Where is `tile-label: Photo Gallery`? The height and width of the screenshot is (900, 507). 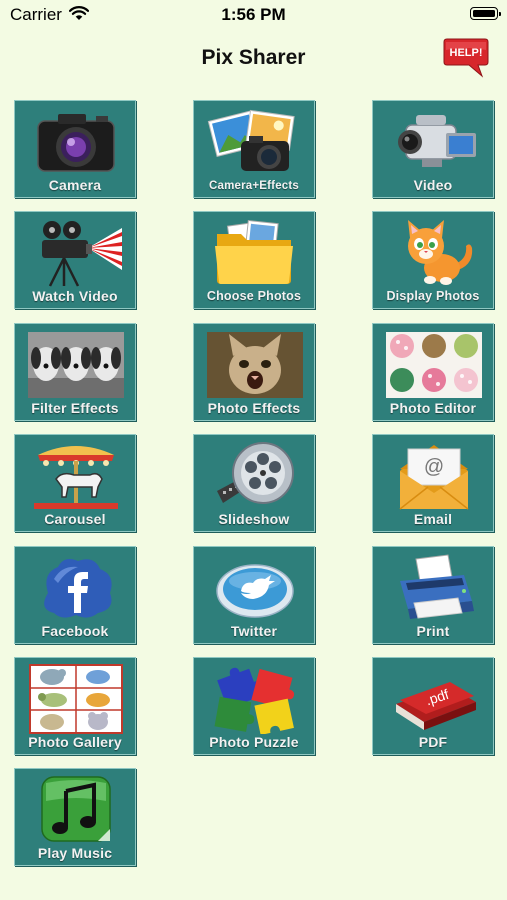
tile-label: Photo Gallery is located at coordinates (75, 742).